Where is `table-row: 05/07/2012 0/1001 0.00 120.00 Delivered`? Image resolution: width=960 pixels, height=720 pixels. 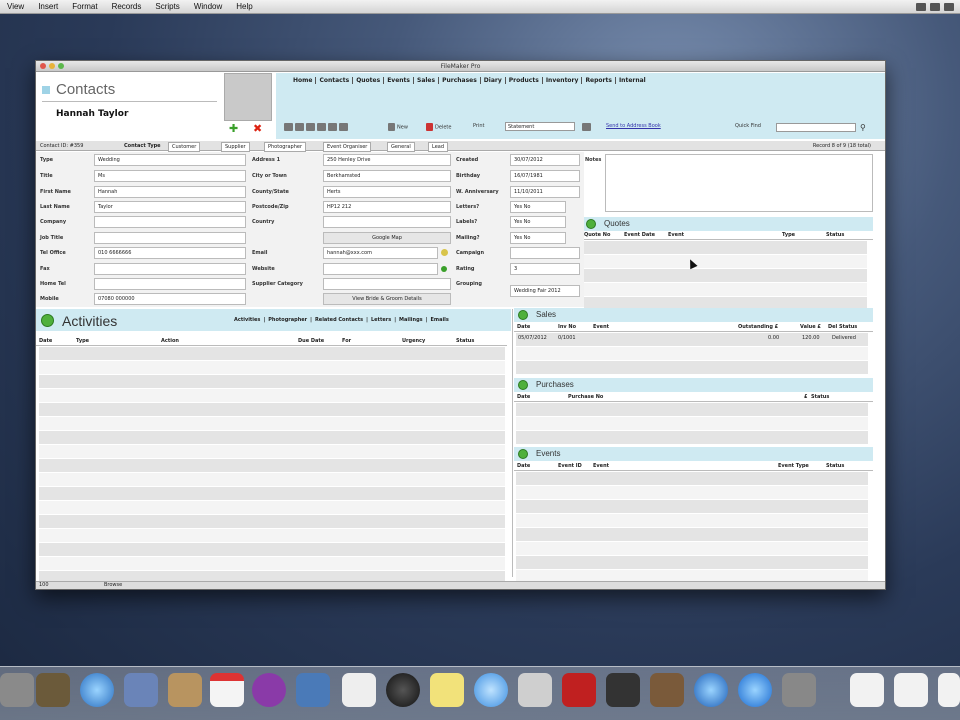 table-row: 05/07/2012 0/1001 0.00 120.00 Delivered is located at coordinates (692, 340).